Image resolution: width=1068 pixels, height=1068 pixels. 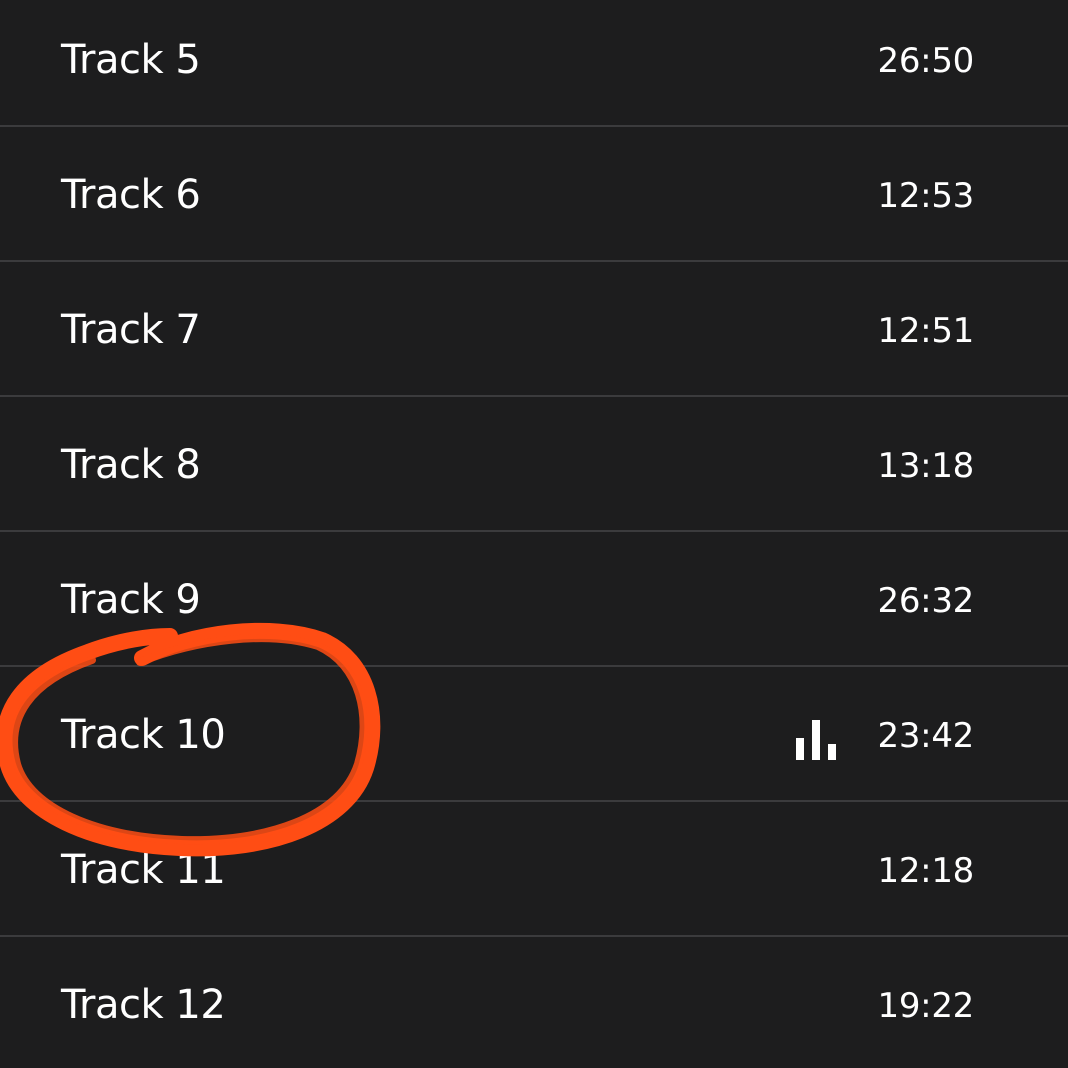 What do you see at coordinates (131, 330) in the screenshot?
I see `track-title: Track 7` at bounding box center [131, 330].